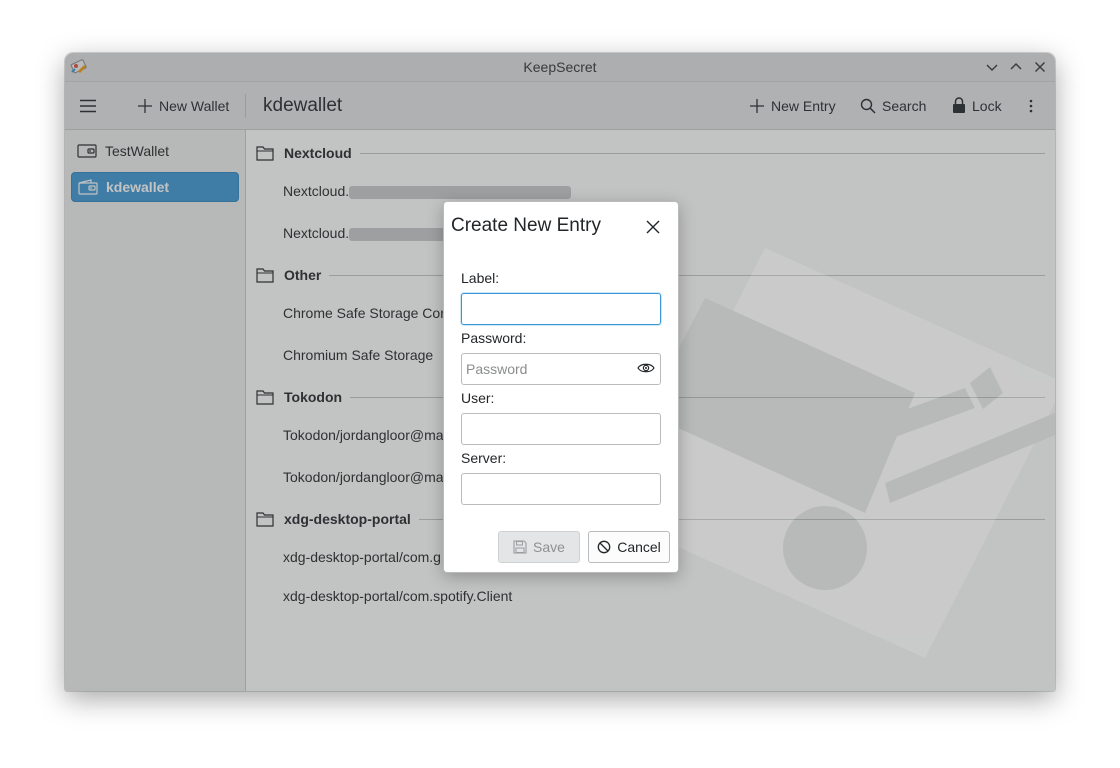 This screenshot has width=1120, height=768. I want to click on close-icon, so click(653, 227).